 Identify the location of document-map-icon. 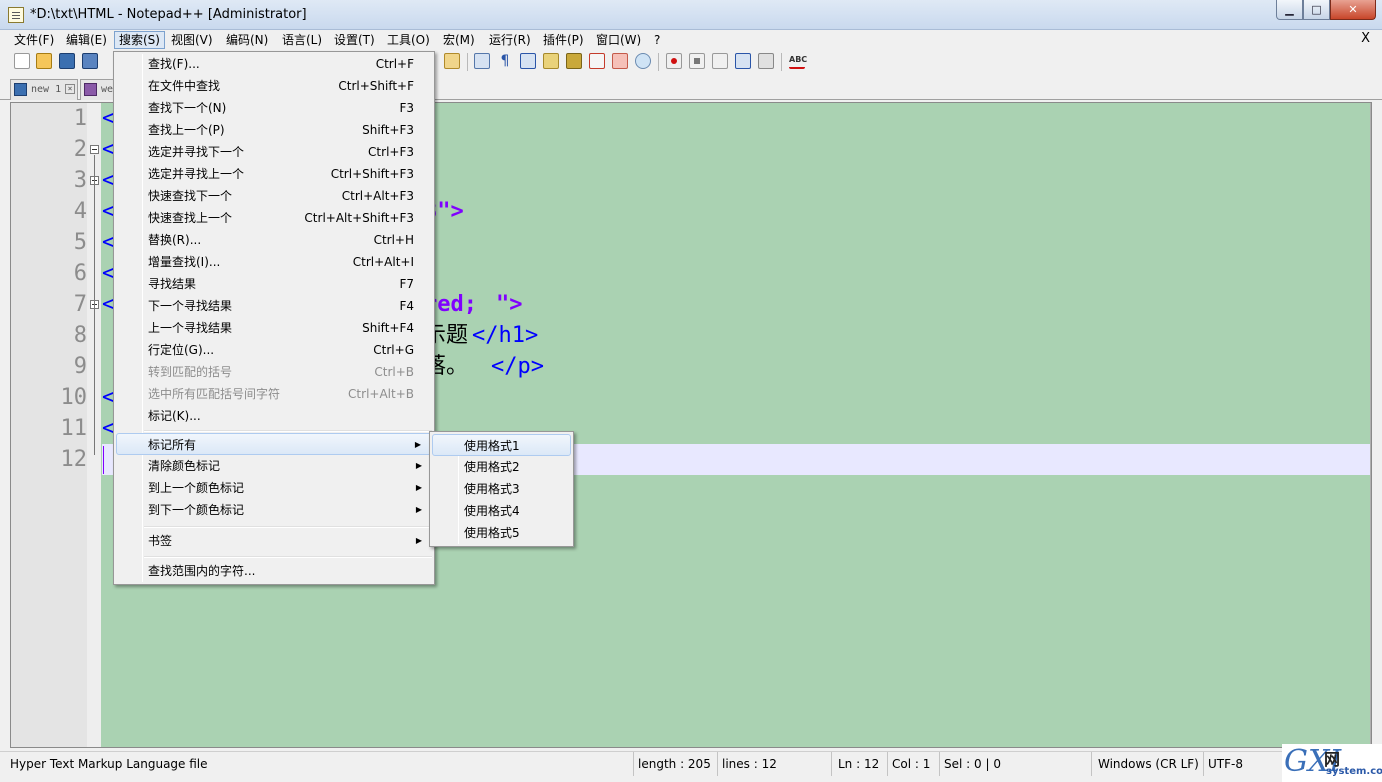
(551, 61).